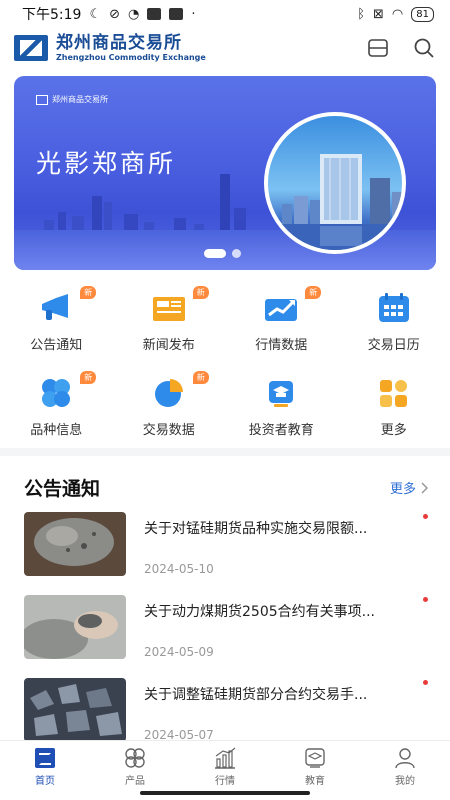 The height and width of the screenshot is (800, 450). I want to click on grid-item-trading-data: 新 交易数据, so click(169, 404).